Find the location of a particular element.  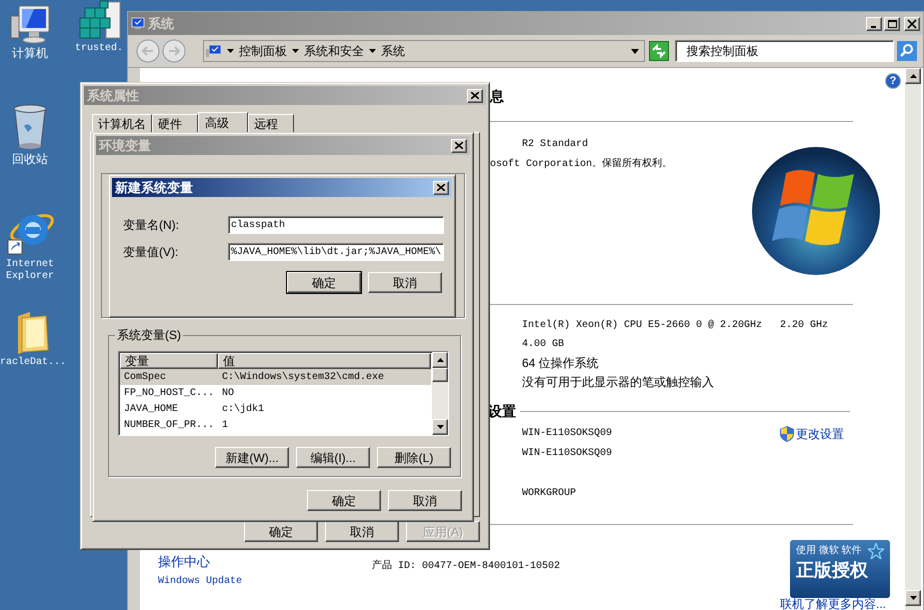

processor-text: Intel(R) Xeon(R) CPU E5-2660 0 @ 2.20GHz is located at coordinates (643, 326).